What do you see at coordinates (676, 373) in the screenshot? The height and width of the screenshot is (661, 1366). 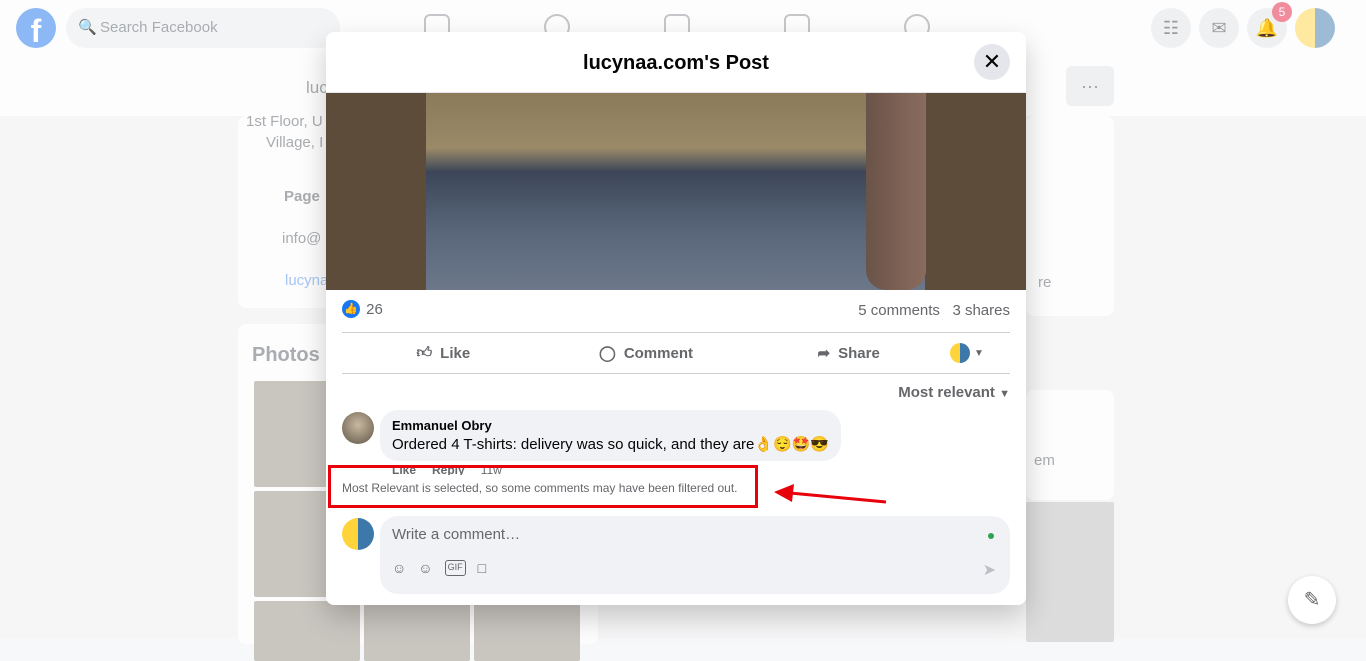 I see `divider` at bounding box center [676, 373].